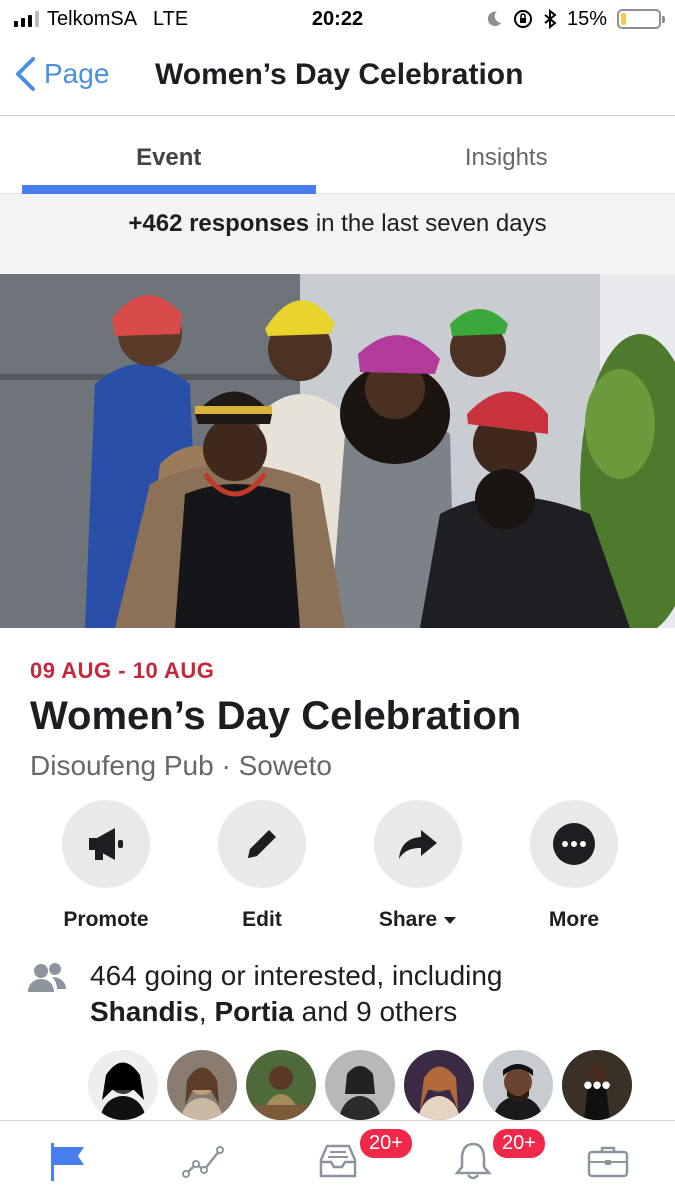 This screenshot has width=675, height=1200. I want to click on going-count-line: 464 going or interested, including, so click(296, 975).